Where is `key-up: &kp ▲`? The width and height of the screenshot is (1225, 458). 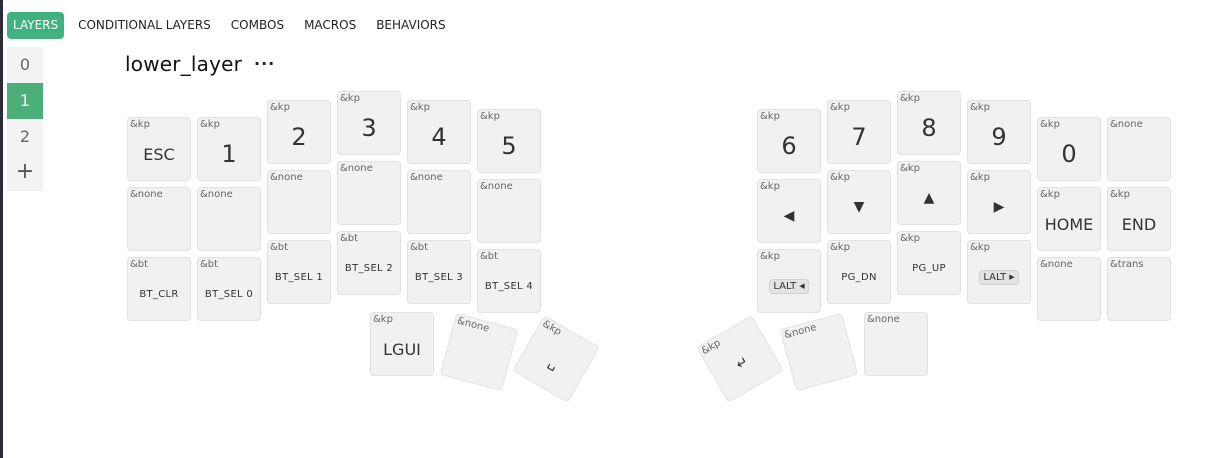
key-up: &kp ▲ is located at coordinates (929, 193).